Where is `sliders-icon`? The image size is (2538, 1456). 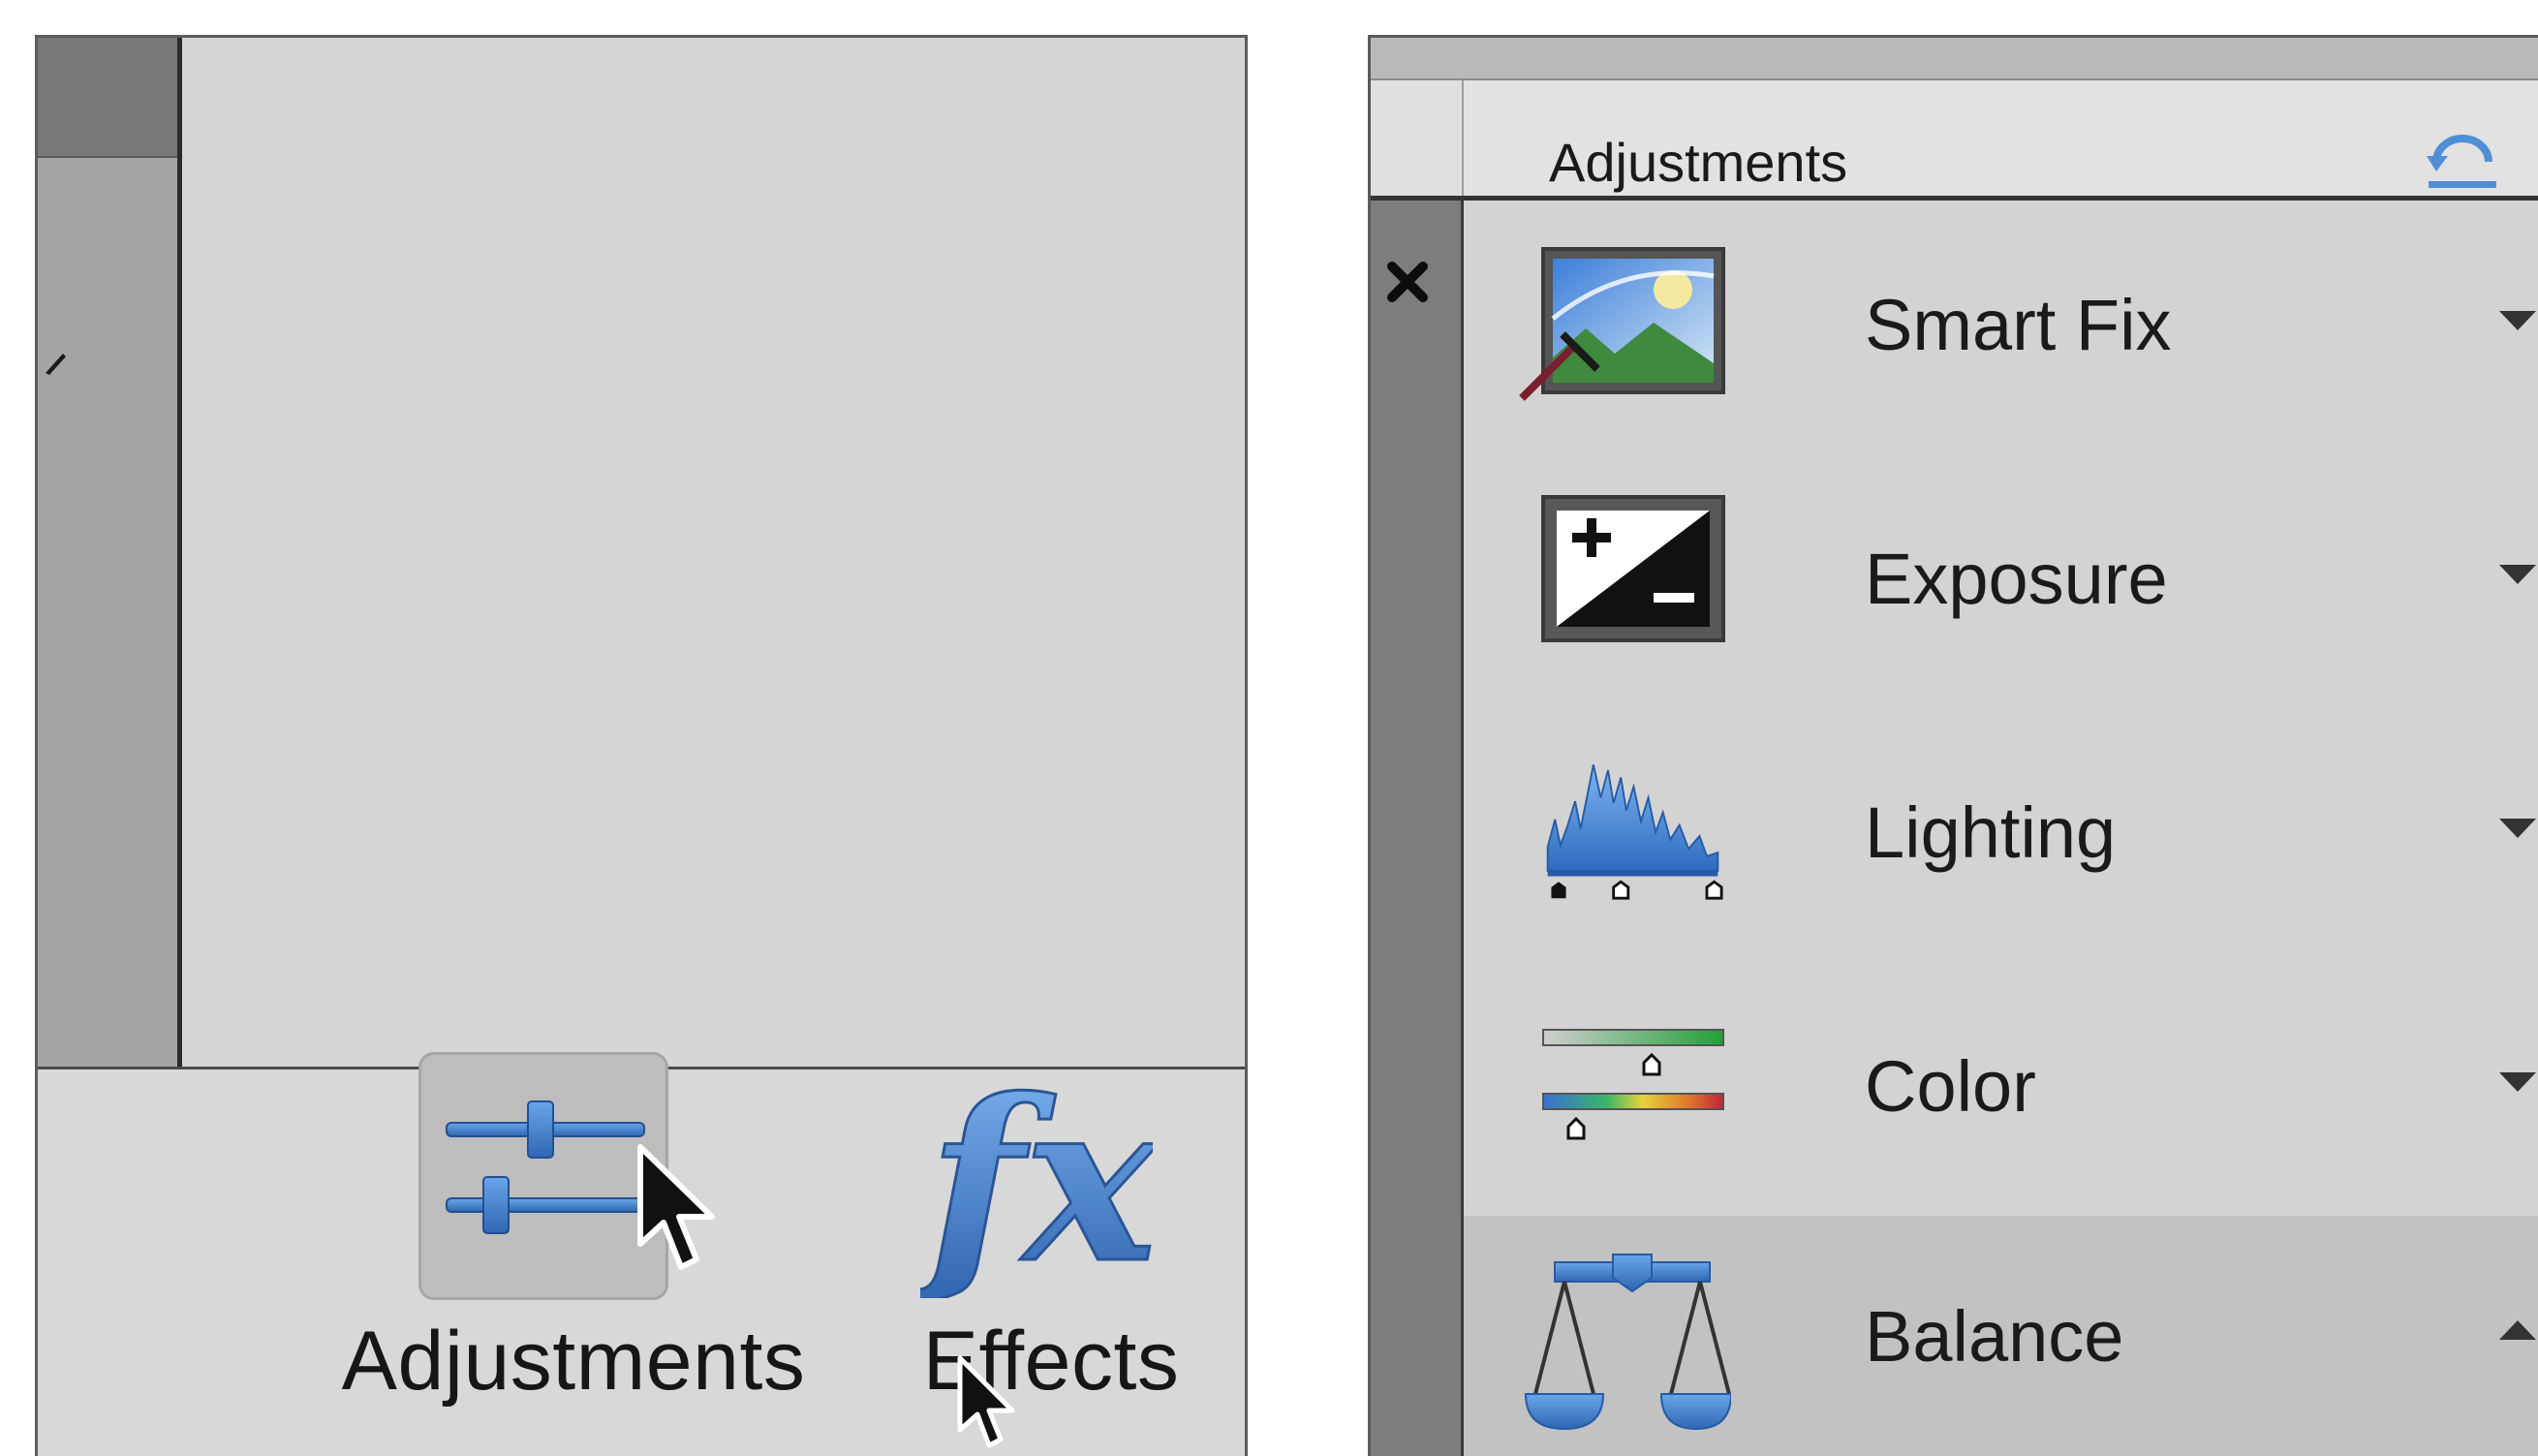 sliders-icon is located at coordinates (545, 1167).